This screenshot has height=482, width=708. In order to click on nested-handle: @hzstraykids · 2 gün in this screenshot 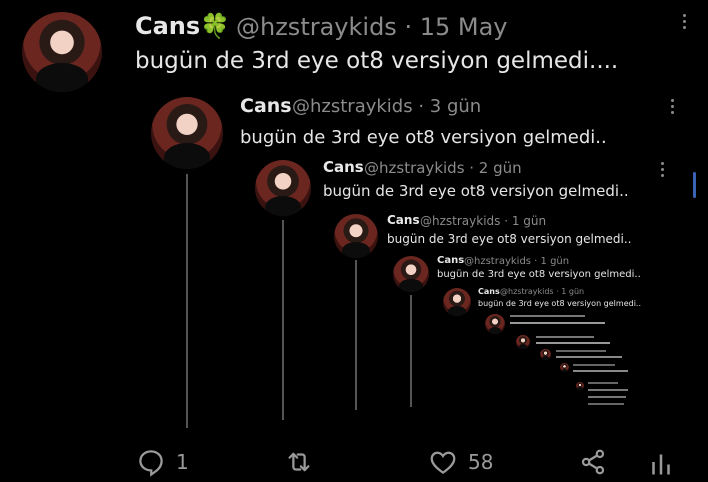, I will do `click(443, 168)`.